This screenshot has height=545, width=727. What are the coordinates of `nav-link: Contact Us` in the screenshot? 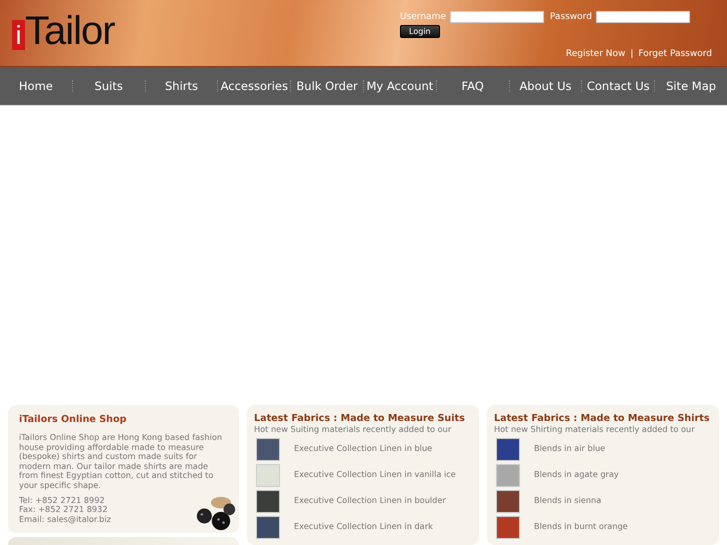 It's located at (618, 86).